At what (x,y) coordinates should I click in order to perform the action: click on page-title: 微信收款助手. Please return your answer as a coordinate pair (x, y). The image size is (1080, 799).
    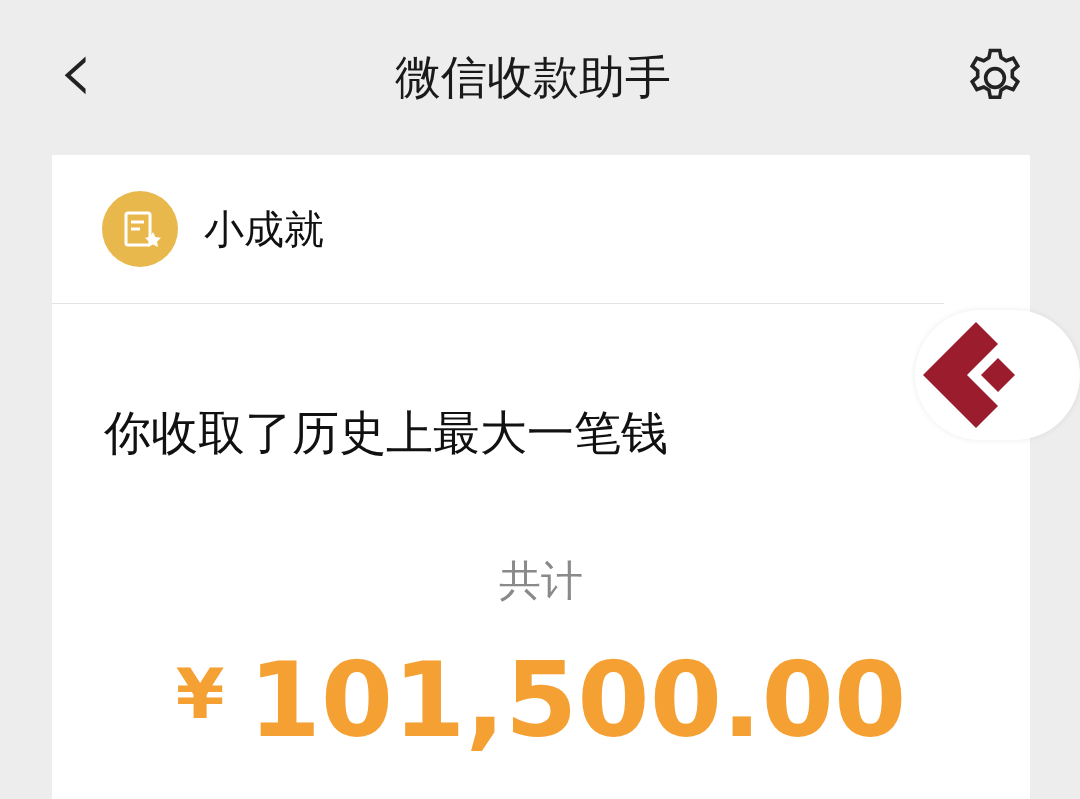
    Looking at the image, I should click on (533, 77).